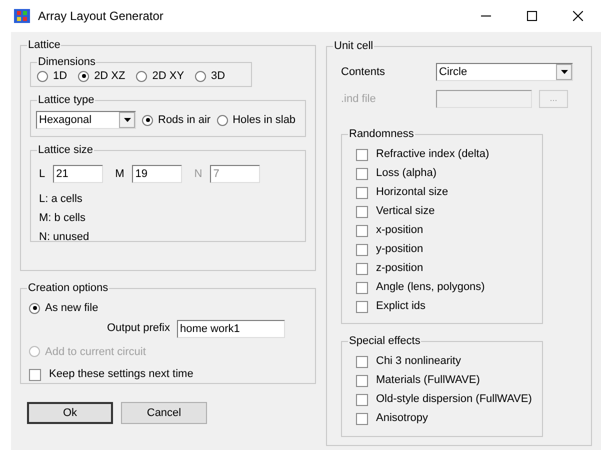 The image size is (601, 450). What do you see at coordinates (62, 218) in the screenshot?
I see `note-text: M: b cells` at bounding box center [62, 218].